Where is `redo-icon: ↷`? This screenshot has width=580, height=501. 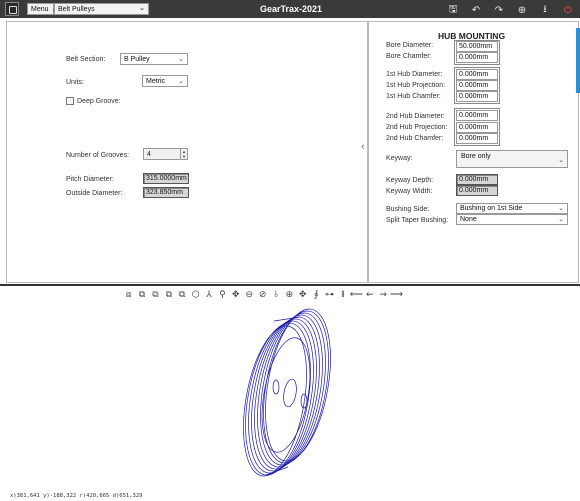 redo-icon: ↷ is located at coordinates (499, 10).